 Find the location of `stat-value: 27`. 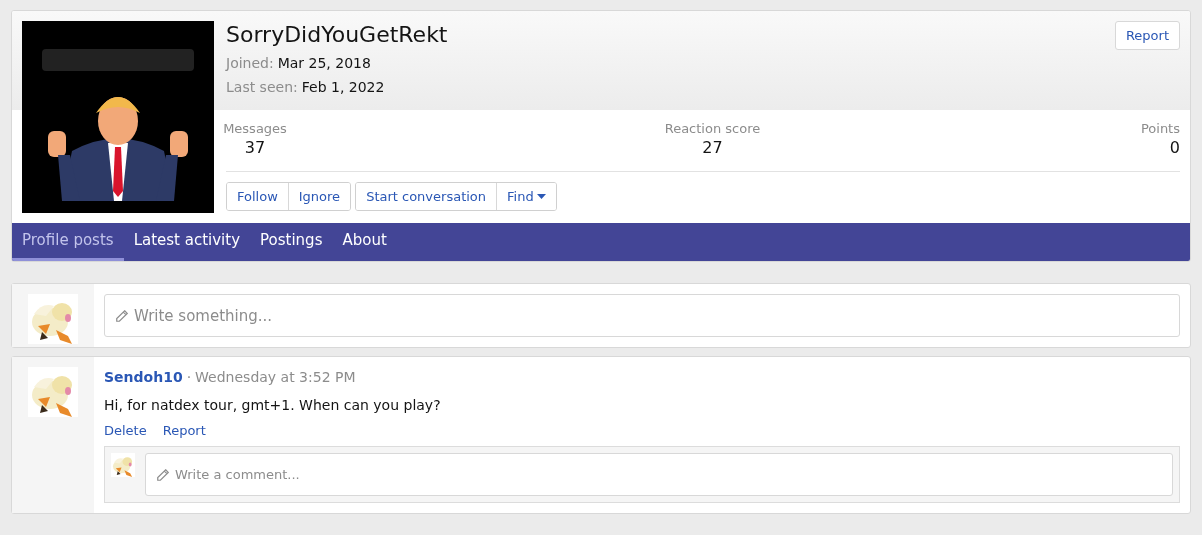

stat-value: 27 is located at coordinates (712, 148).